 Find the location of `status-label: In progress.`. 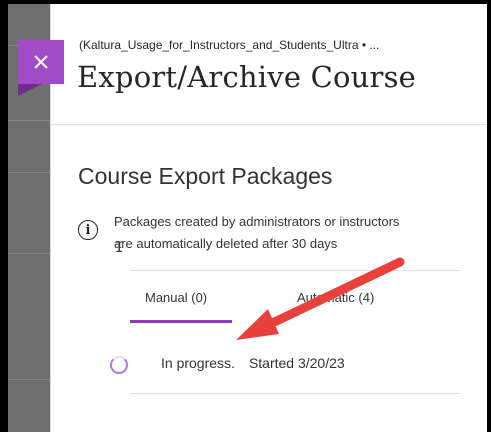

status-label: In progress. is located at coordinates (198, 363).